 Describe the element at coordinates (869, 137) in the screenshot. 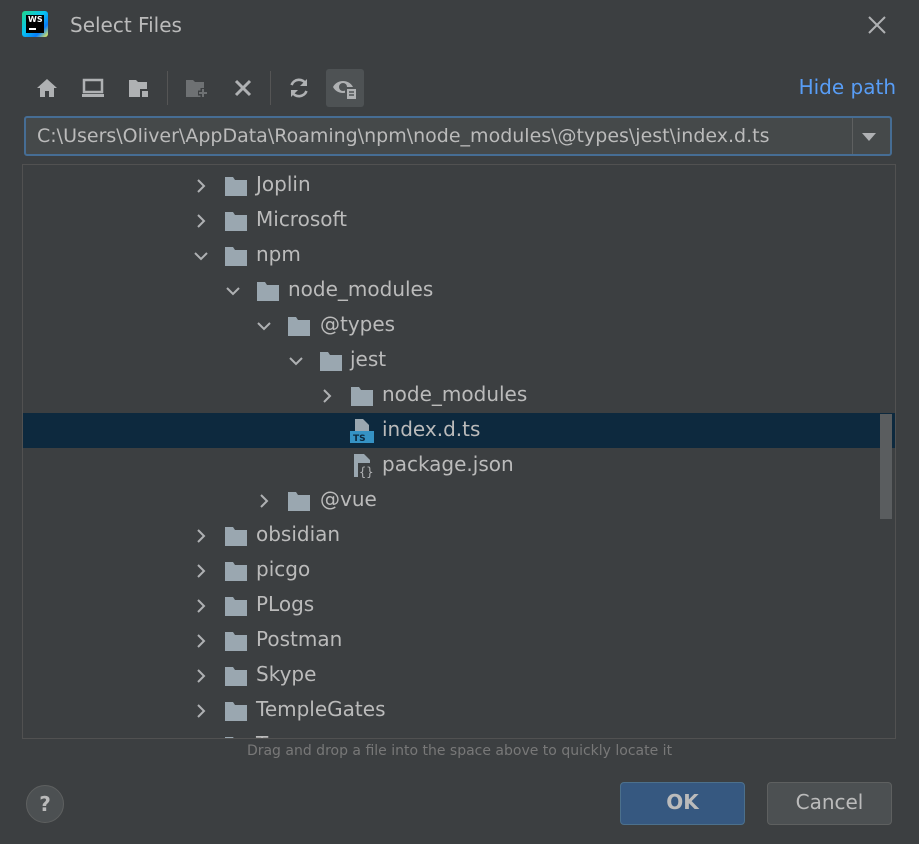

I see `dropdown-arrow-icon` at that location.